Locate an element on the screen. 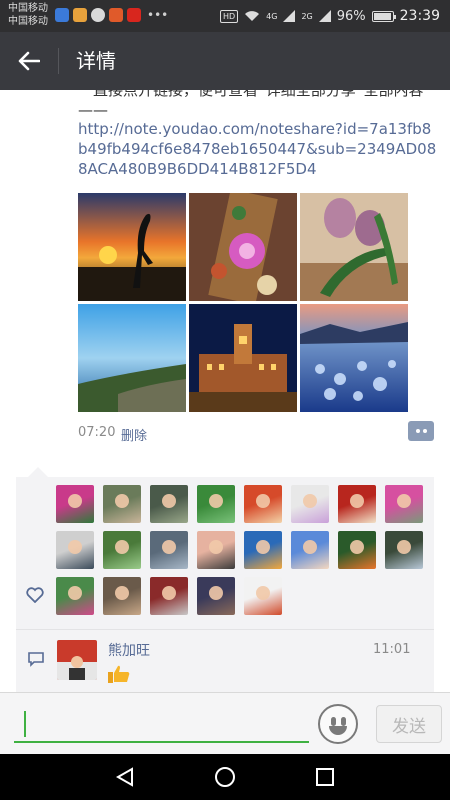 This screenshot has width=450, height=800. hd-badge: HD is located at coordinates (229, 16).